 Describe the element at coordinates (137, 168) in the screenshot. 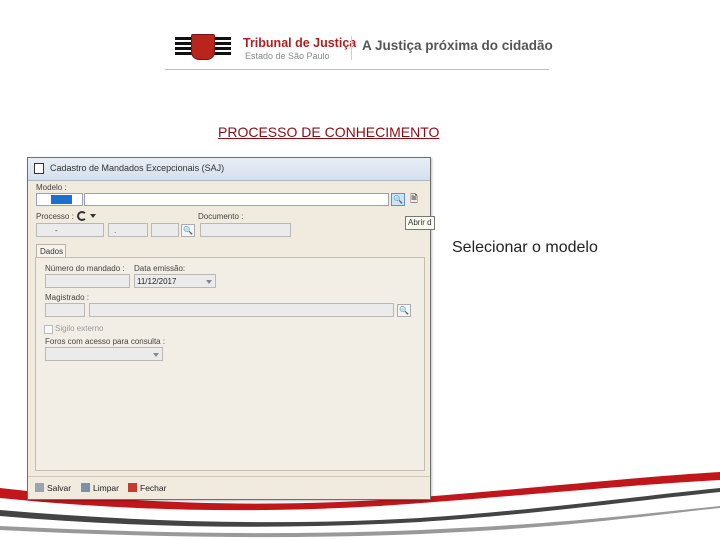

I see `window-title: Cadastro de Mandados Excepcionais (SAJ)` at that location.